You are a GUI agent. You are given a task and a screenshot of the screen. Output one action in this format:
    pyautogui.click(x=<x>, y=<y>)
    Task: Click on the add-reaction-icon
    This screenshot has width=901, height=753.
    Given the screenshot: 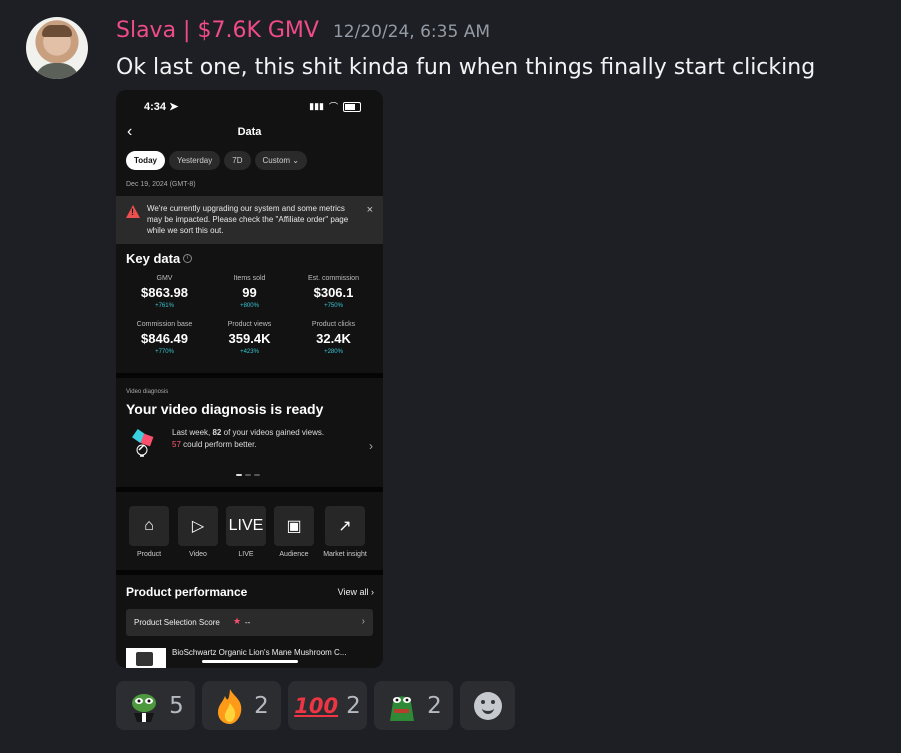 What is the action you would take?
    pyautogui.click(x=487, y=705)
    